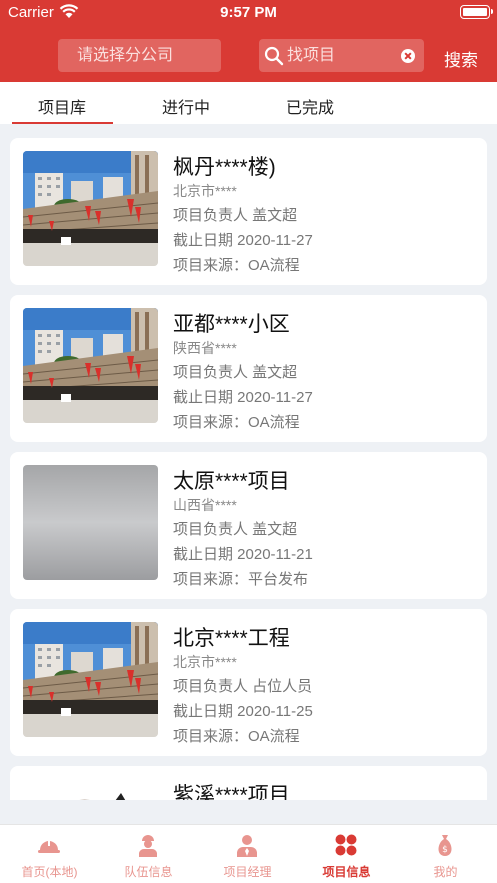 This screenshot has height=883, width=497. I want to click on tab-in-progress: 进行中, so click(186, 106).